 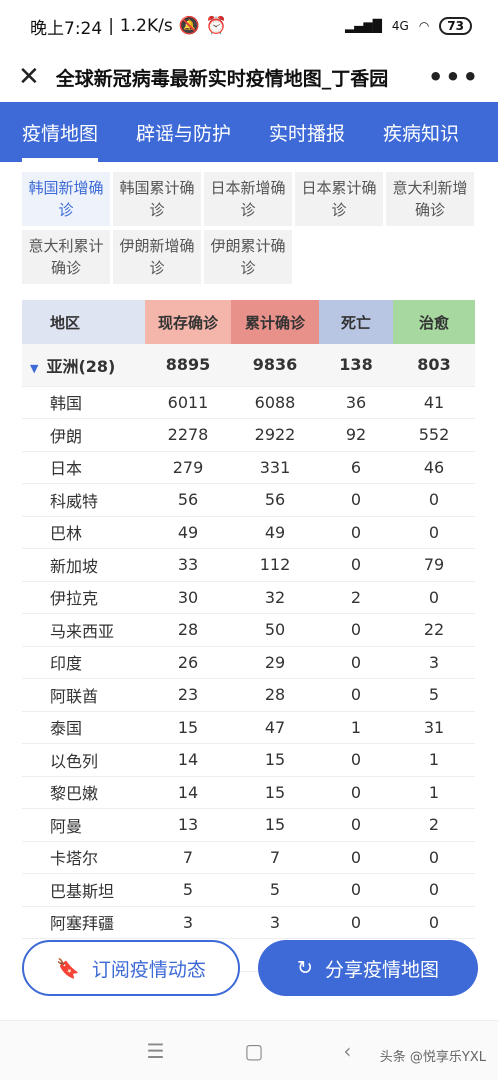 What do you see at coordinates (381, 969) in the screenshot?
I see `share-label: 分享疫情地图` at bounding box center [381, 969].